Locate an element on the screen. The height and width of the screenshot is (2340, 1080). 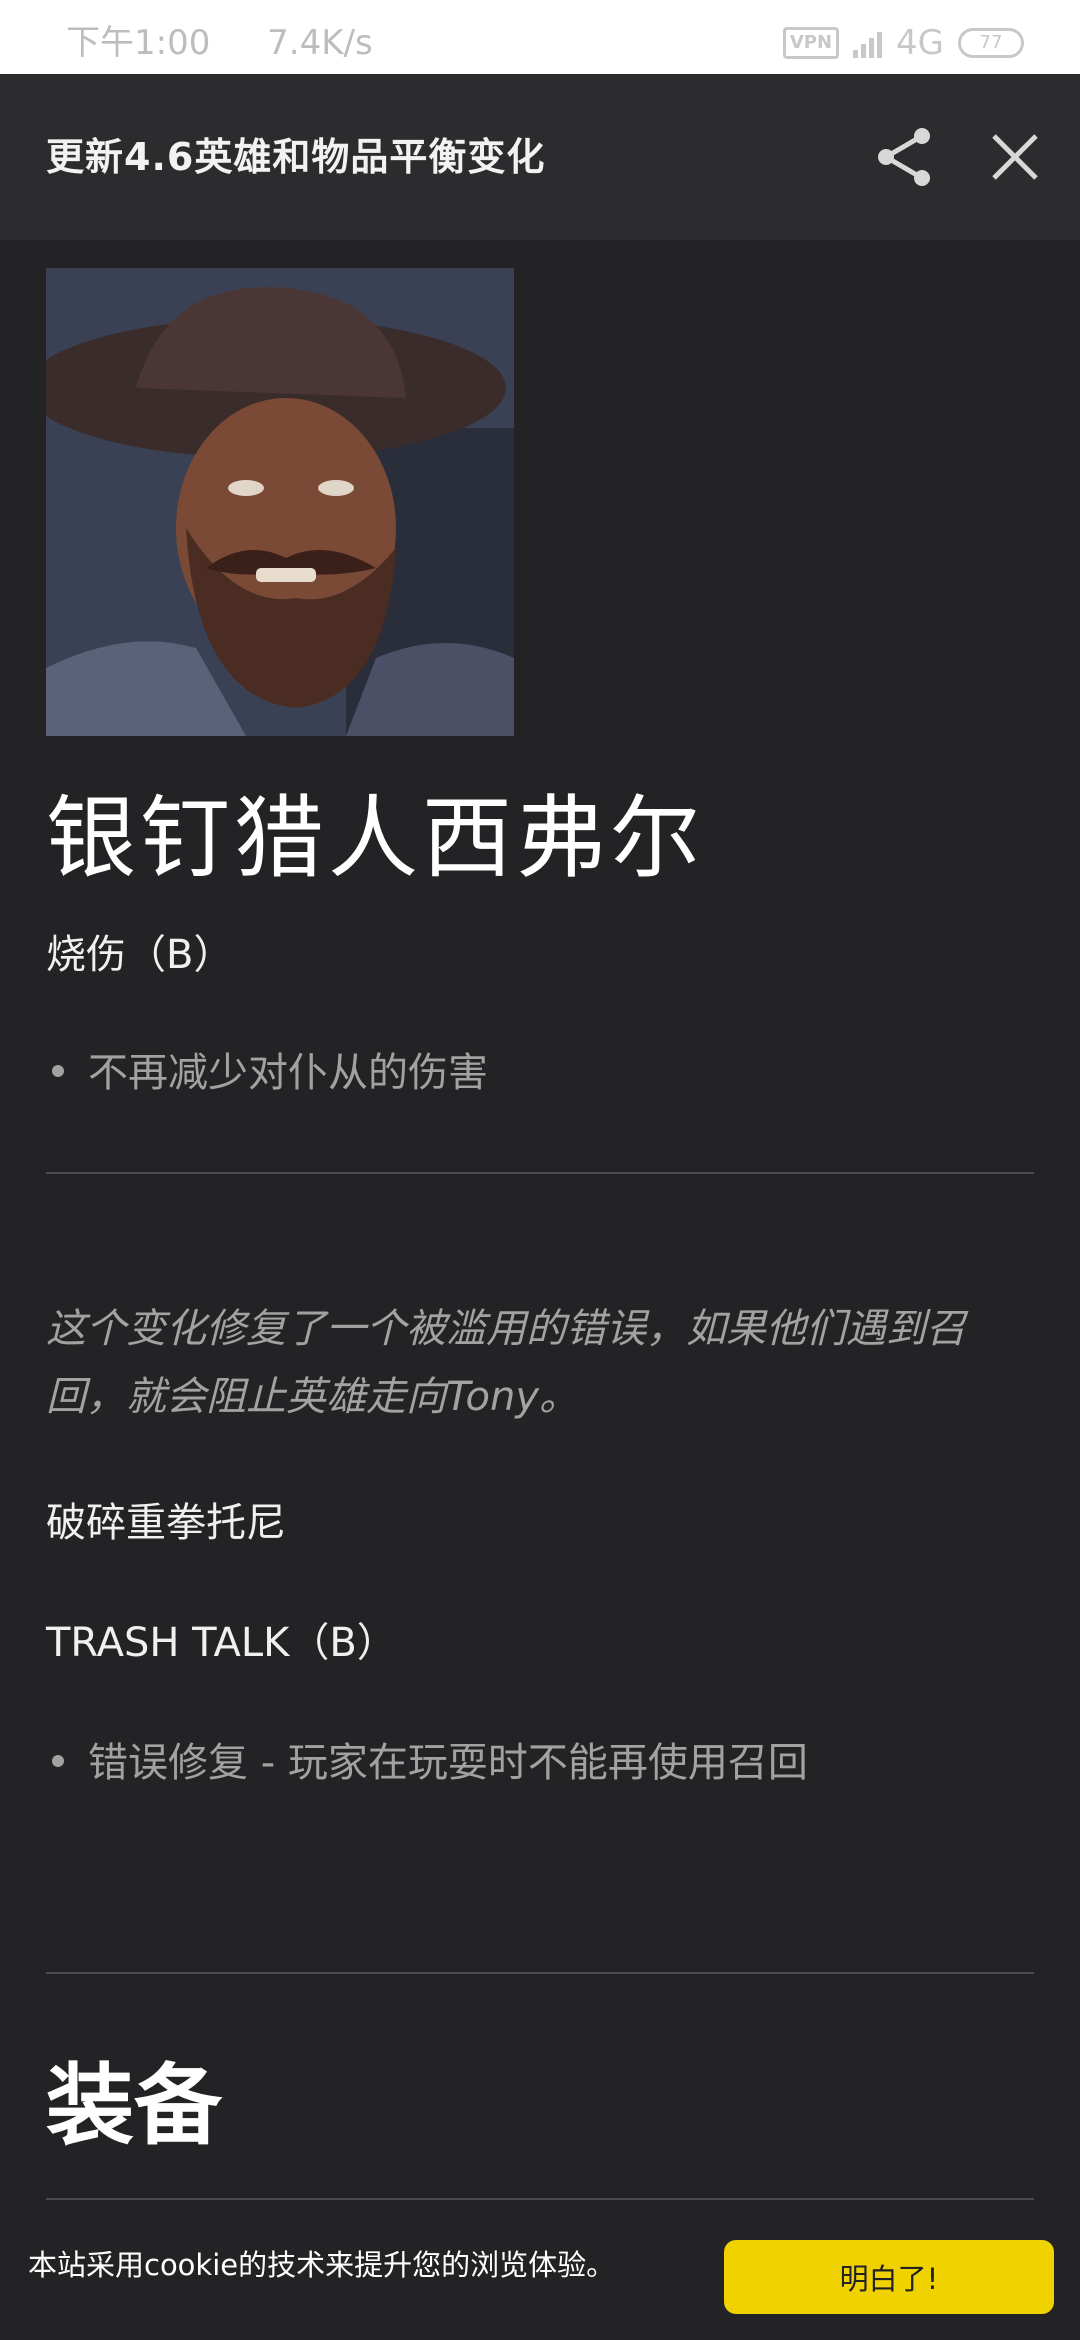
dev-note: 这个变化修复了一个被滥用的错误，如果他们遇到召回，就会阻止英雄走向Tony。 is located at coordinates (506, 1363).